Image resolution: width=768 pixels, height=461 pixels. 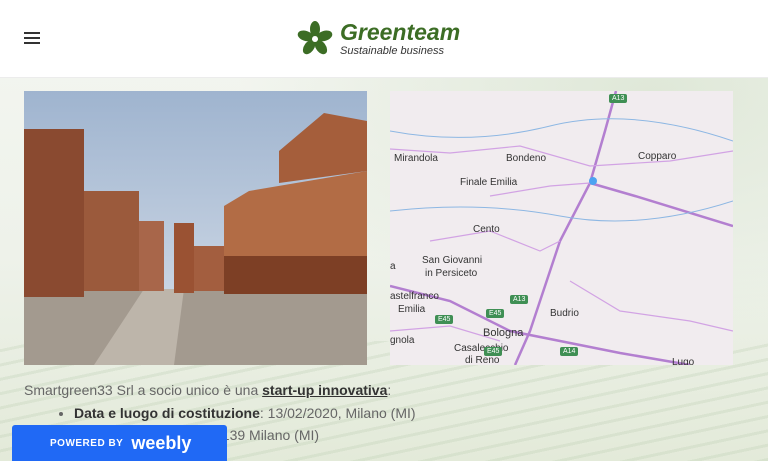 What do you see at coordinates (564, 313) in the screenshot?
I see `map-label: Budrio` at bounding box center [564, 313].